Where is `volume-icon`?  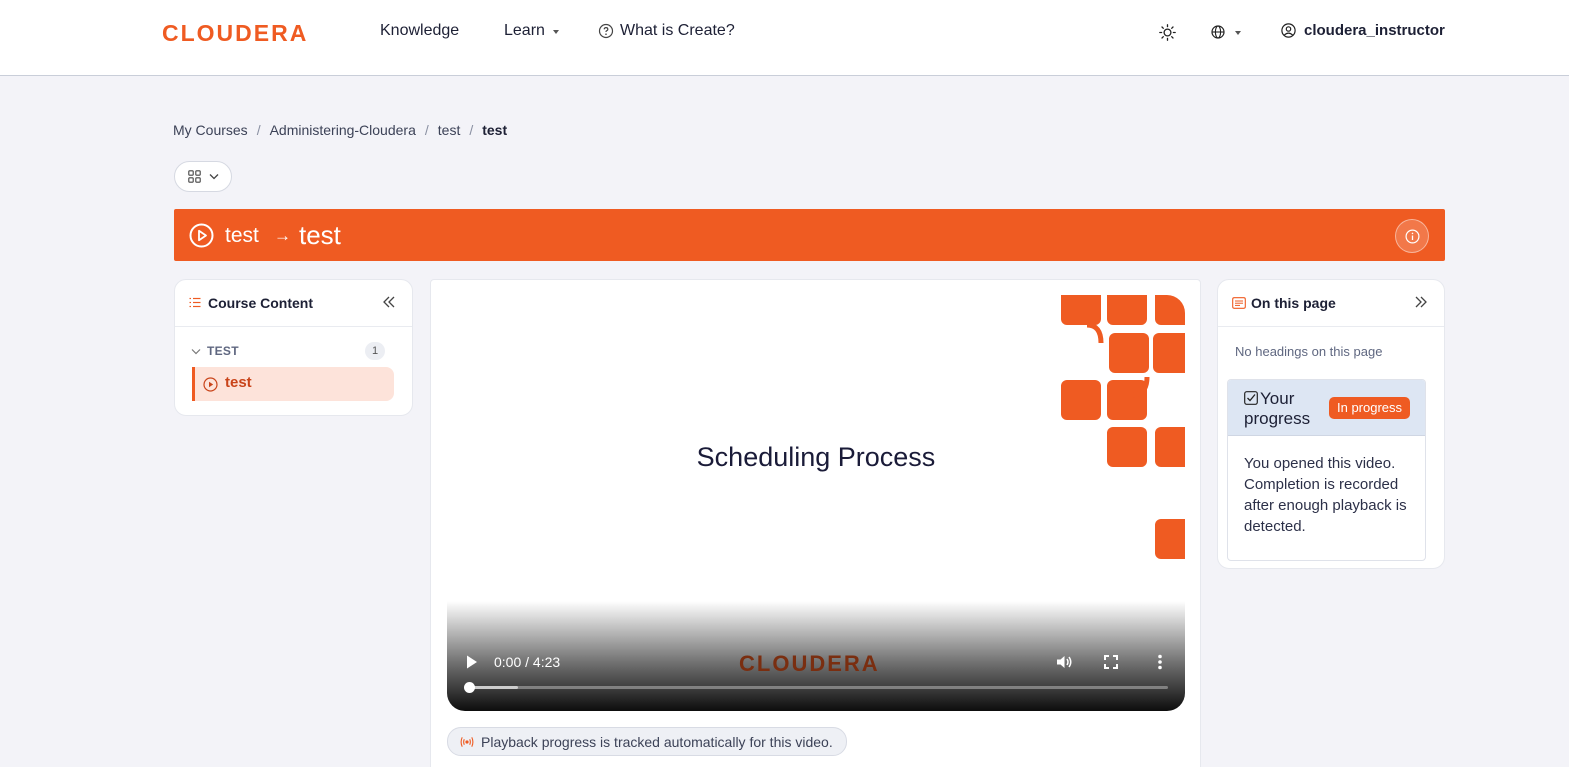
volume-icon is located at coordinates (1064, 662).